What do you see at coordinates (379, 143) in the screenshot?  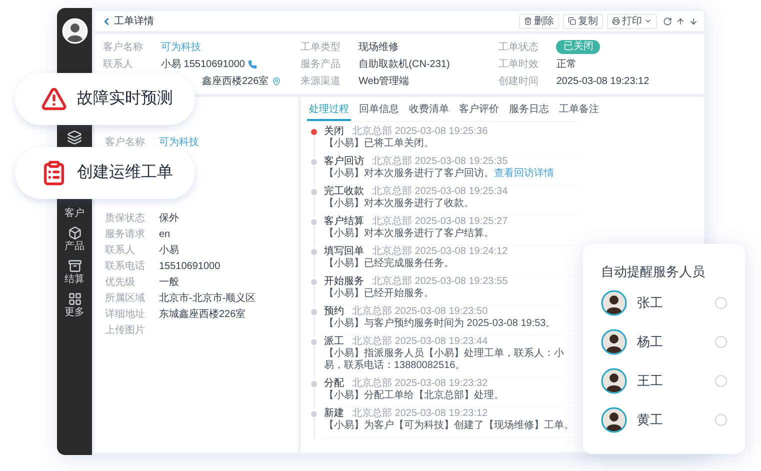 I see `event-message: 【小易】已将工单关闭。` at bounding box center [379, 143].